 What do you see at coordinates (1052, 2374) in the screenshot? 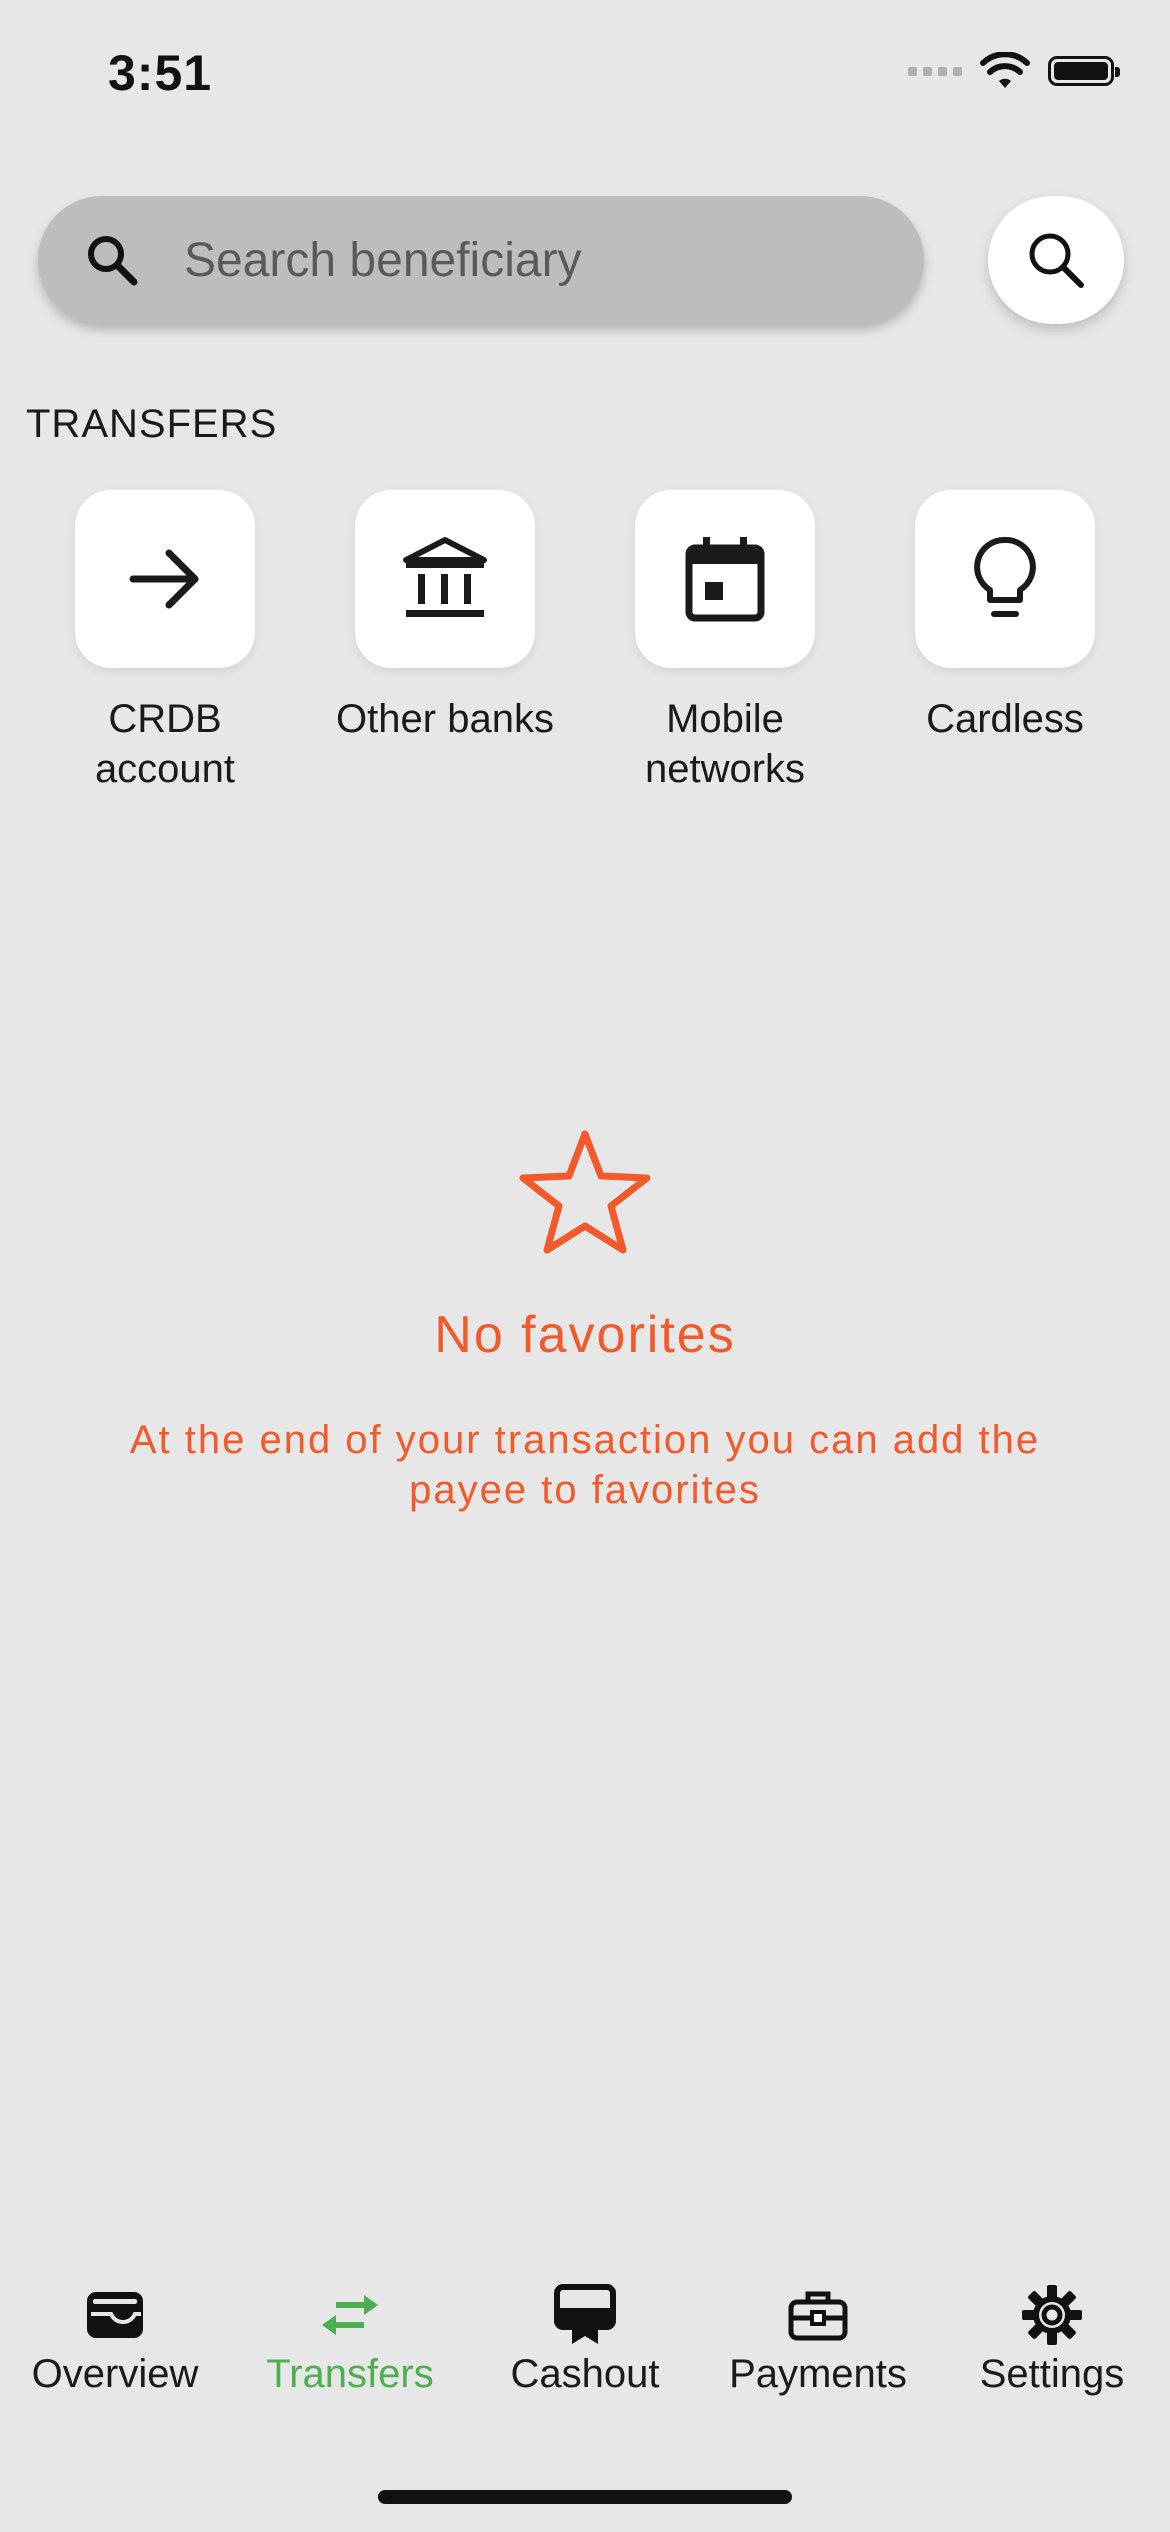
I see `nav-label: Settings` at bounding box center [1052, 2374].